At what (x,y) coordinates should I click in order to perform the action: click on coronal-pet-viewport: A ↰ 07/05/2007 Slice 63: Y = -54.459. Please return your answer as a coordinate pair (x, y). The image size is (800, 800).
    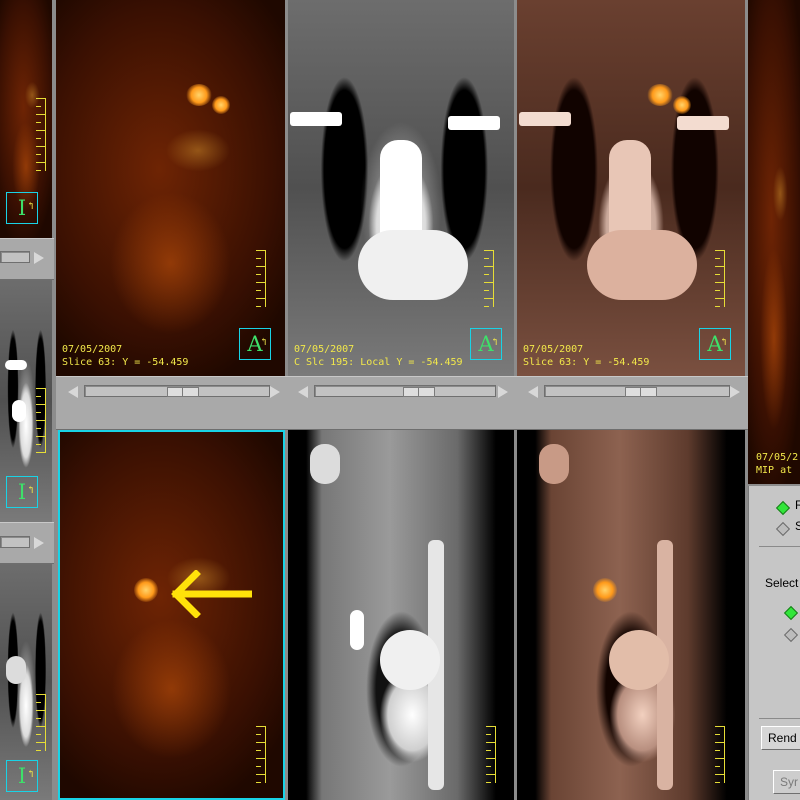
    Looking at the image, I should click on (170, 188).